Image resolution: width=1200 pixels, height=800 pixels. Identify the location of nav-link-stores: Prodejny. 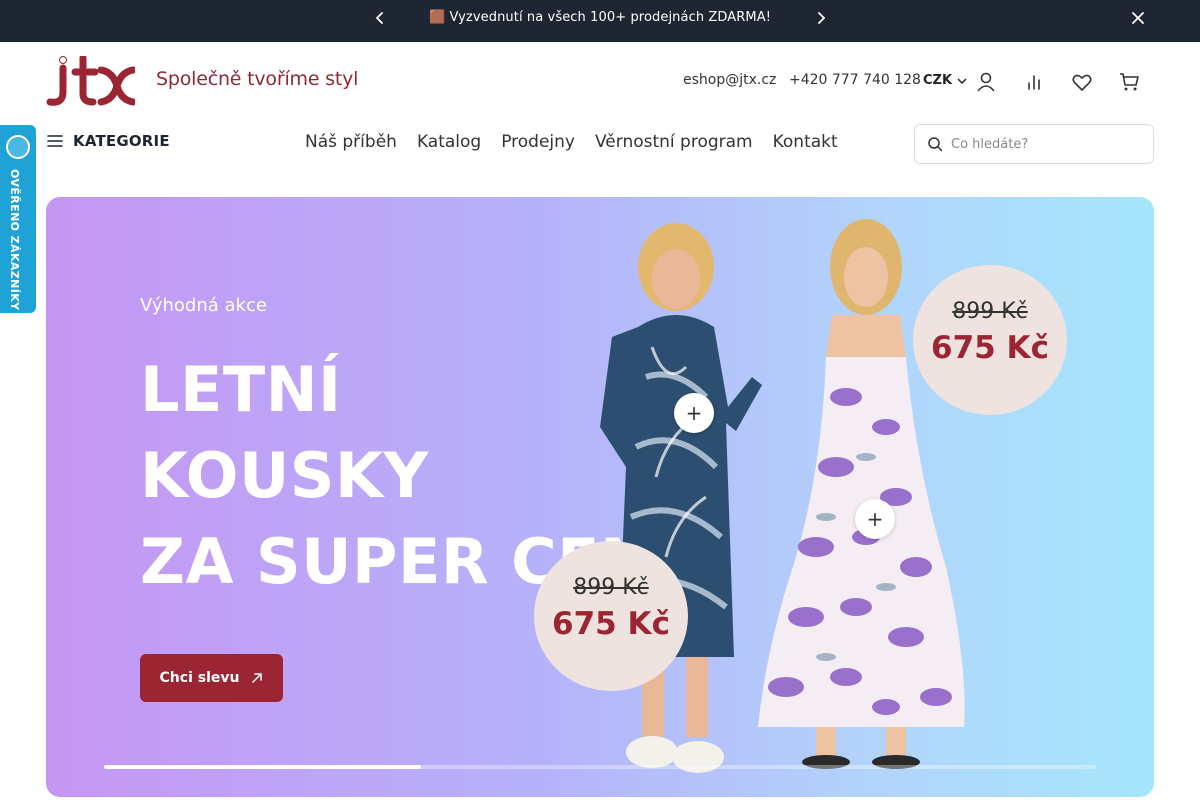
(538, 142).